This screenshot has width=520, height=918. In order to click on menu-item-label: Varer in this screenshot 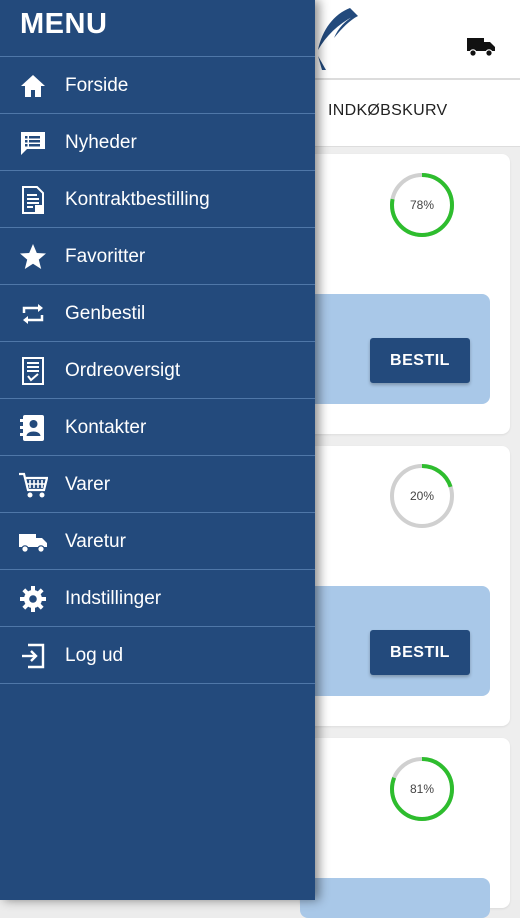, I will do `click(88, 484)`.